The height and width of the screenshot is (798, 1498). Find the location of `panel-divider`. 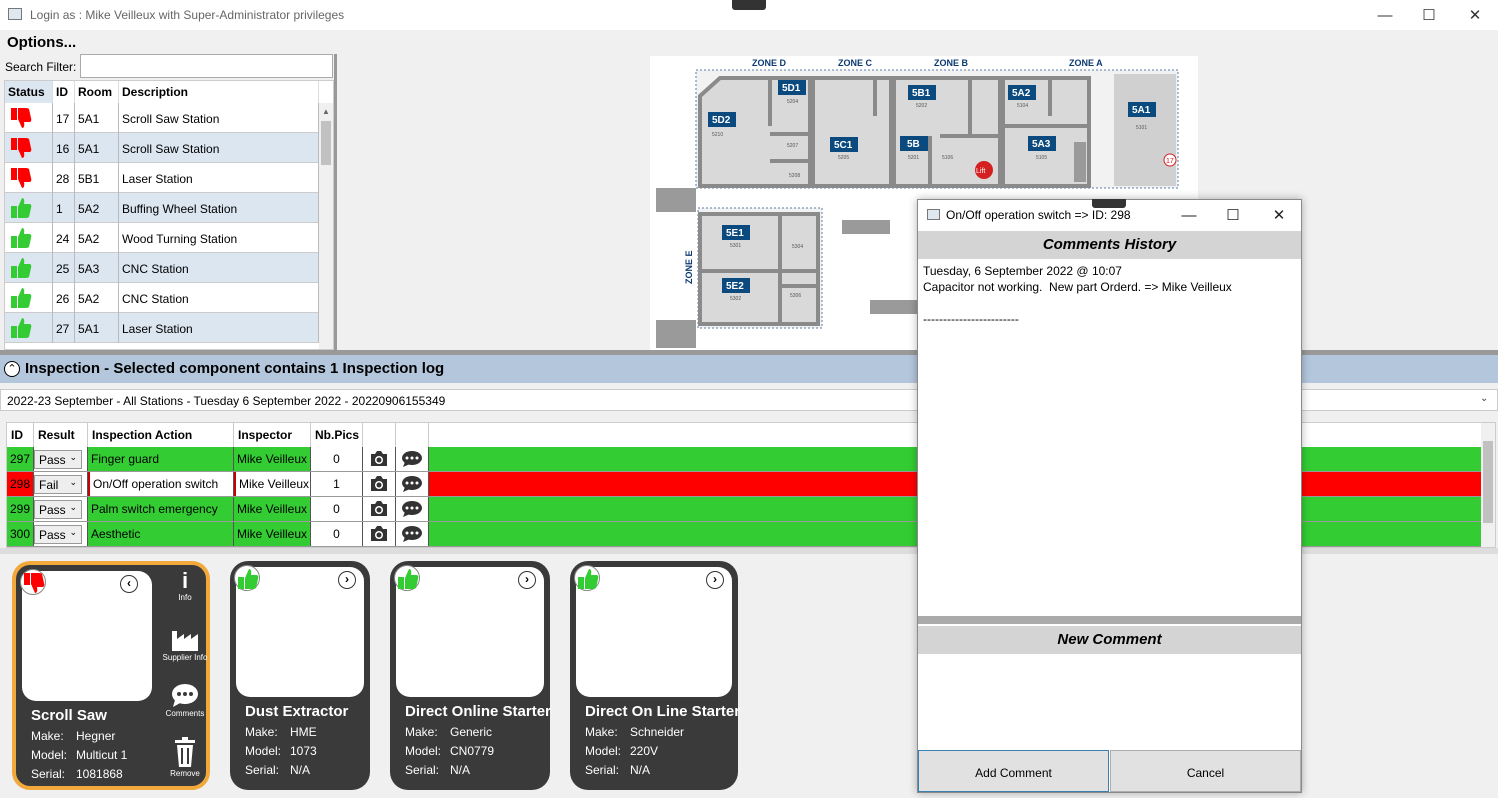

panel-divider is located at coordinates (335, 202).